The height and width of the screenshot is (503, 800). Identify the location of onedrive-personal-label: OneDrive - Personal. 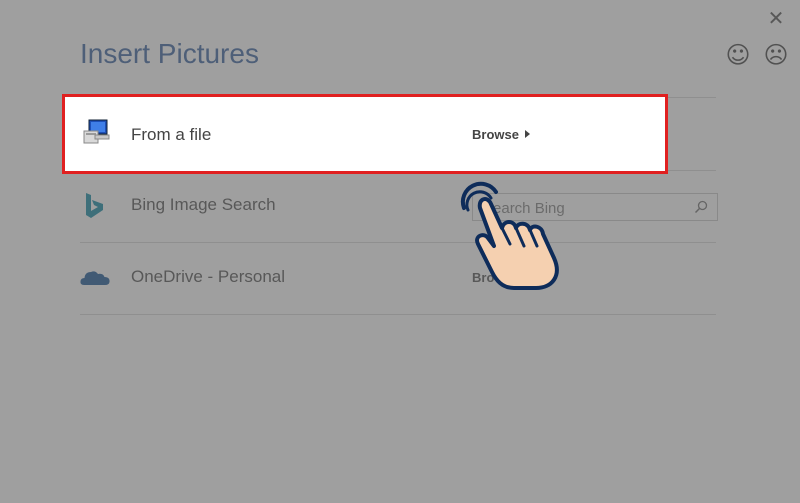
(208, 276).